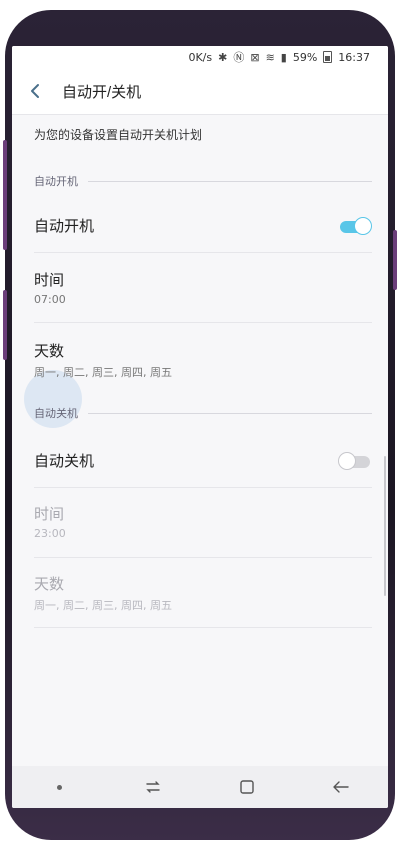 The height and width of the screenshot is (847, 400). I want to click on power-off-days-row: 天数 周一, 周二, 周三, 周四, 周五, so click(203, 593).